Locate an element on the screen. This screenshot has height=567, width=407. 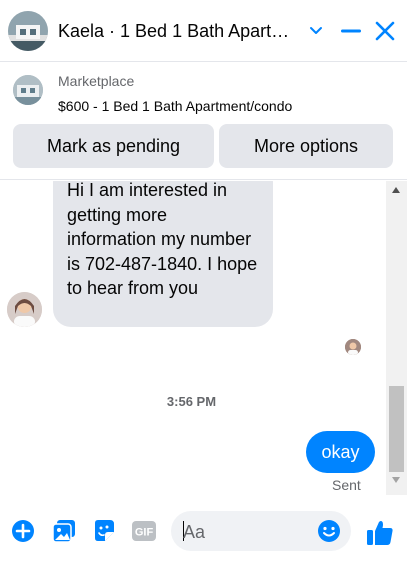
minimize-icon is located at coordinates (351, 31).